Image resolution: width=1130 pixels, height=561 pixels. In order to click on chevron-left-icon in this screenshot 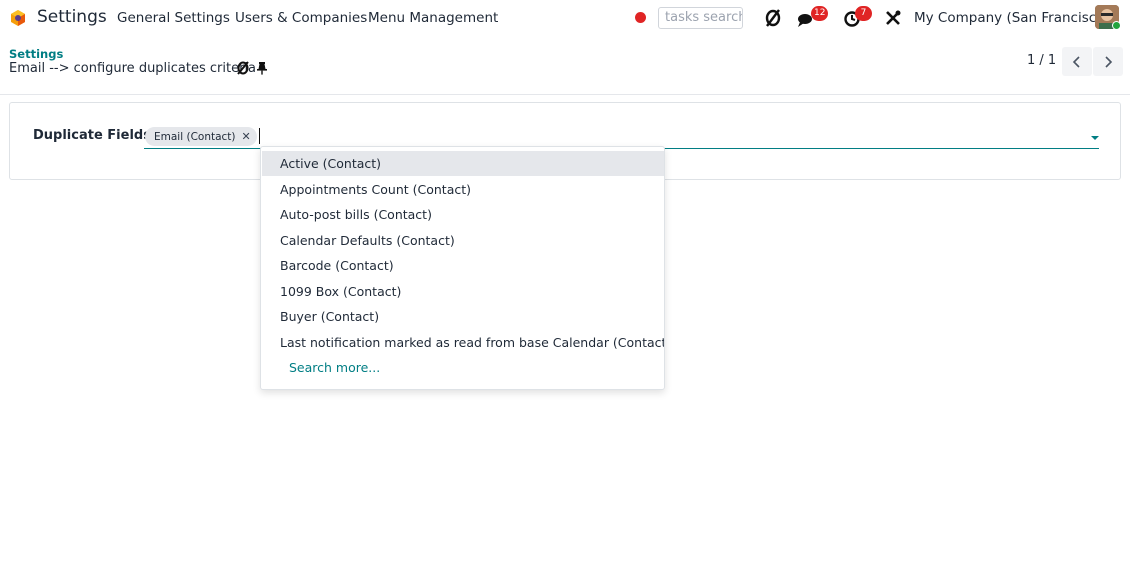, I will do `click(1076, 61)`.